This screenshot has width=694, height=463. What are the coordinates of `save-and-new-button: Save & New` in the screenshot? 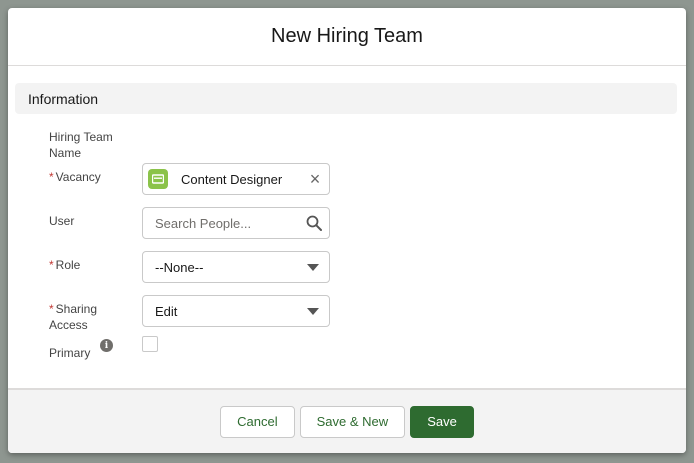 It's located at (352, 421).